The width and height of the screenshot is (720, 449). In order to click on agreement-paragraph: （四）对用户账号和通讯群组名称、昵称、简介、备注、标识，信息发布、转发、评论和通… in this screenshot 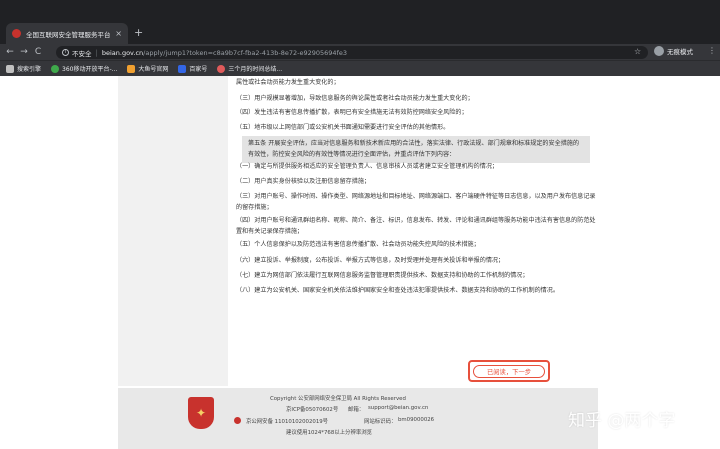, I will do `click(416, 226)`.